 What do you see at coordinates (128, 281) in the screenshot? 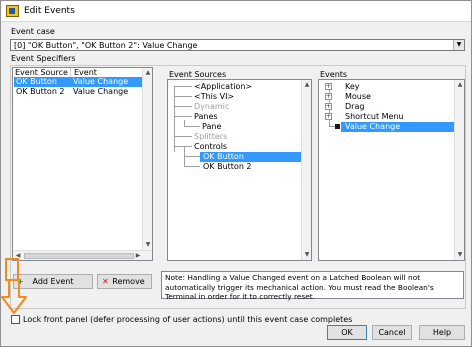
I see `remove-label: Remove` at bounding box center [128, 281].